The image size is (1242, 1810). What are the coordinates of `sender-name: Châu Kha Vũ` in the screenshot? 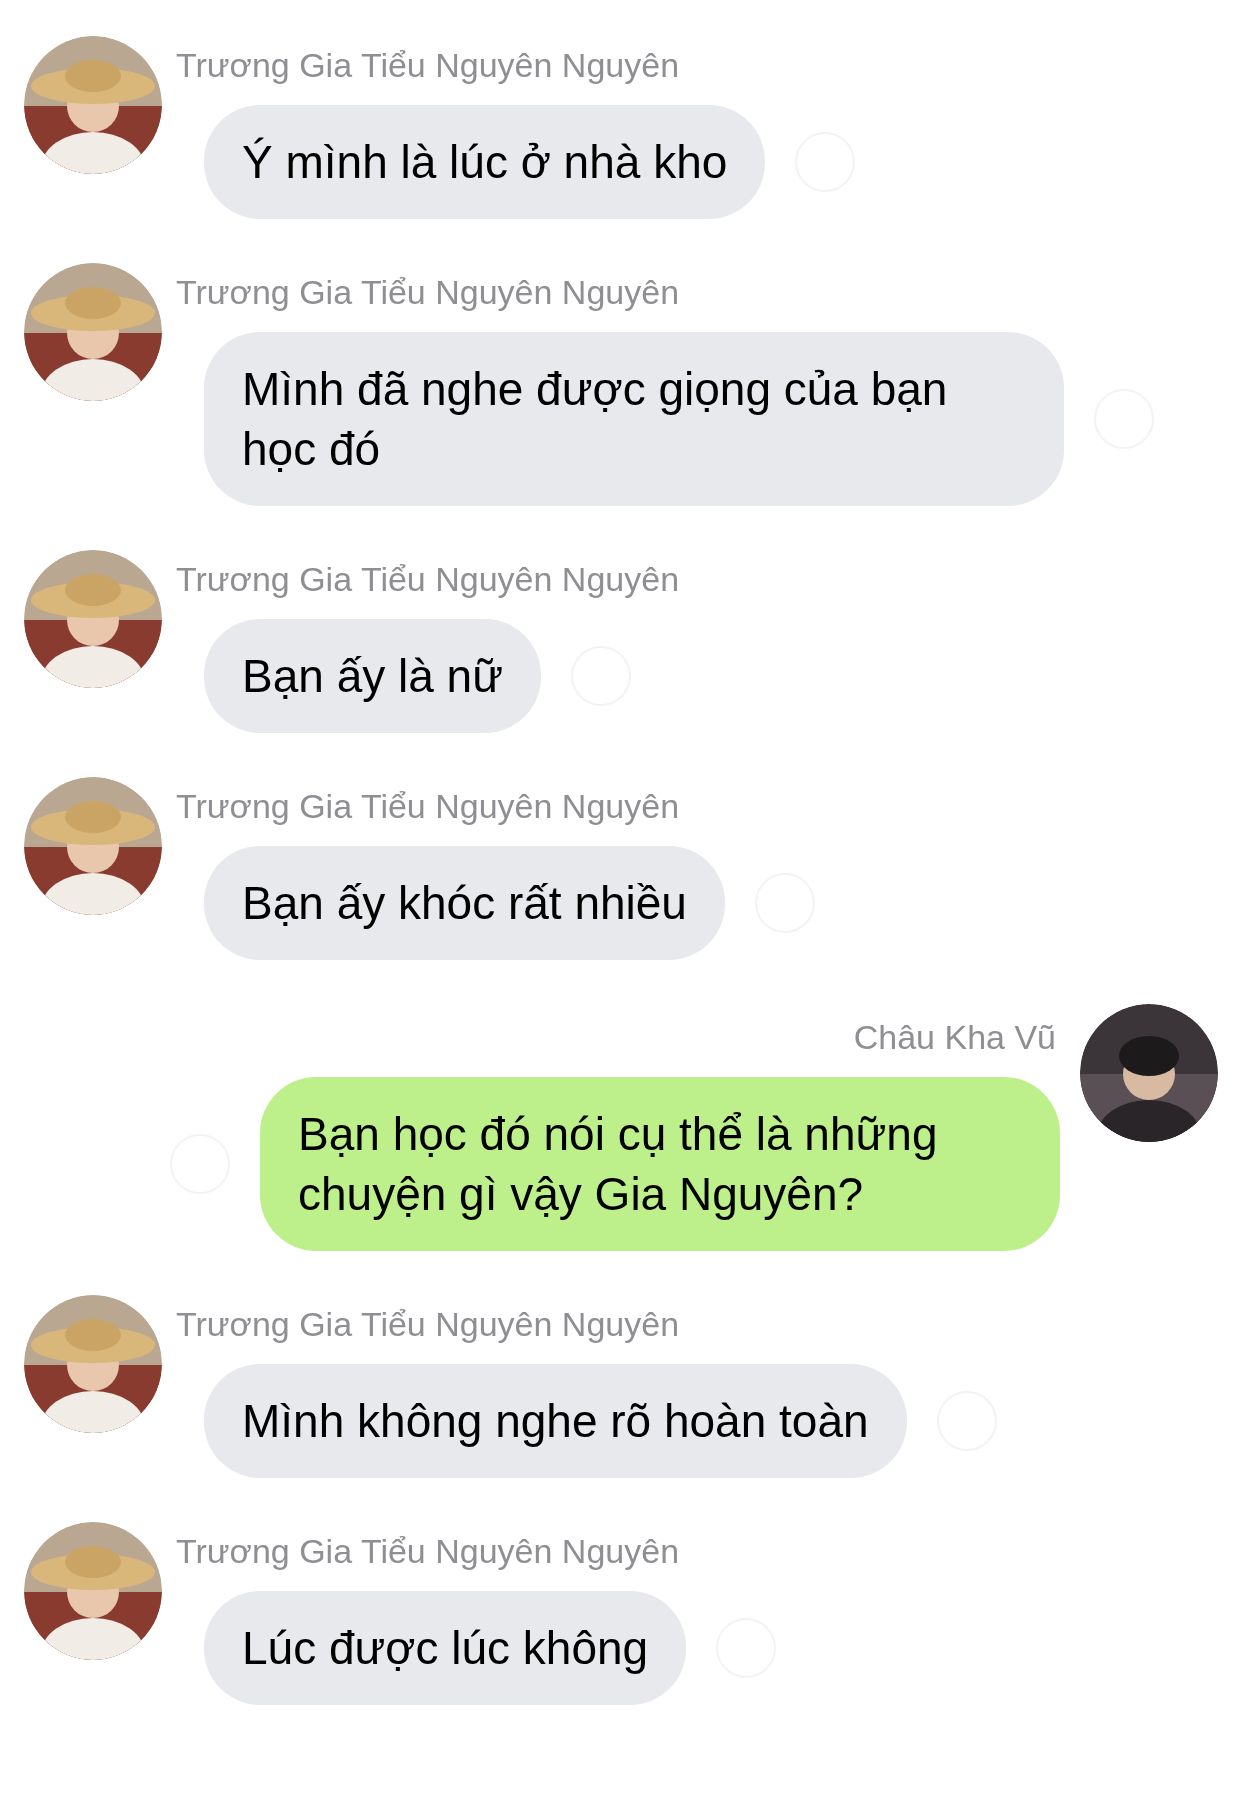 It's located at (954, 1037).